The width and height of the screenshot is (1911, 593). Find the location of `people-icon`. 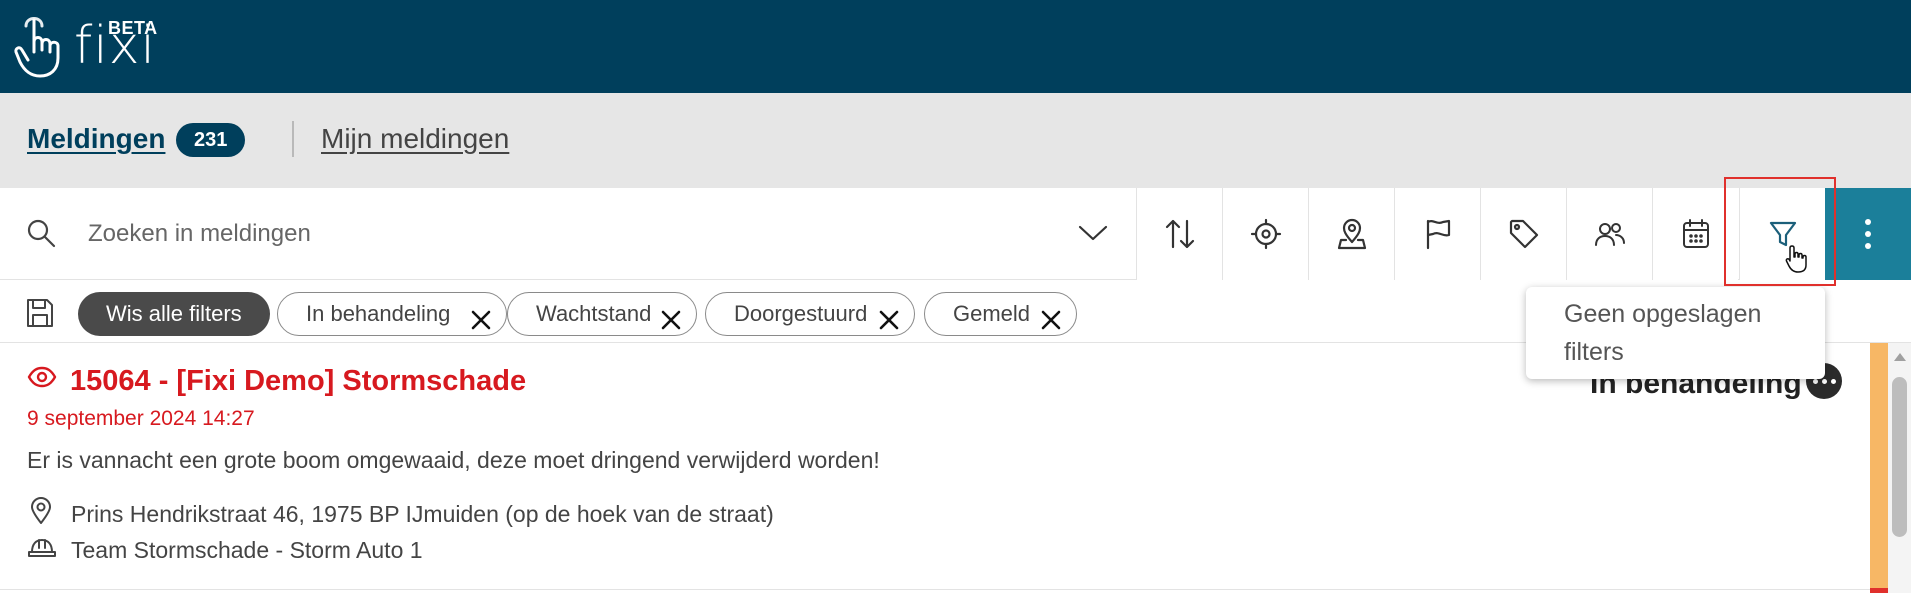

people-icon is located at coordinates (1609, 234).